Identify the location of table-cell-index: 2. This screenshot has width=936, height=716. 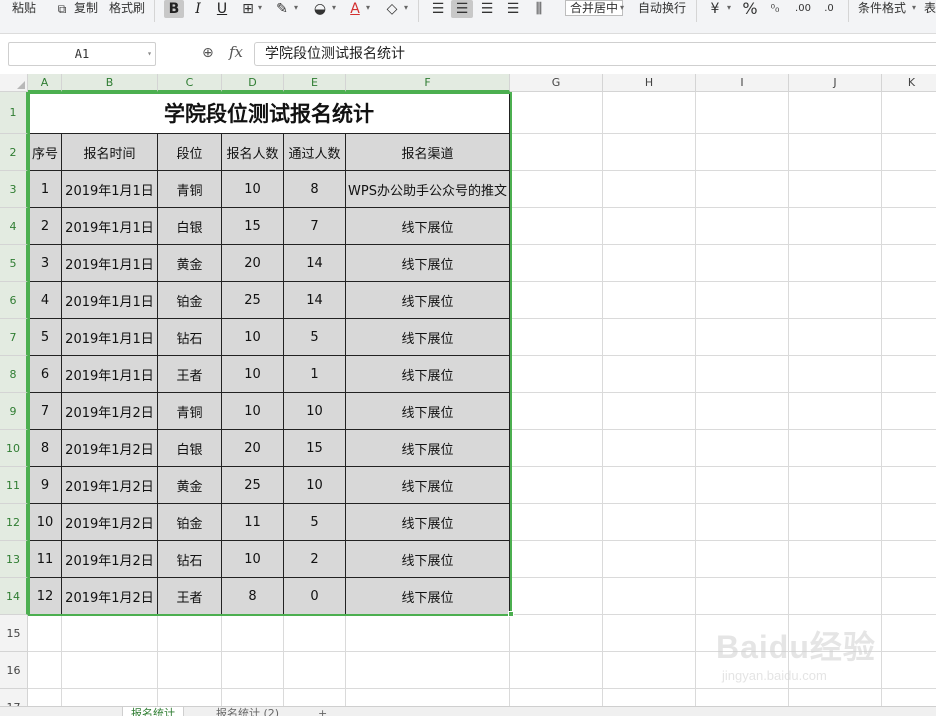
(45, 226).